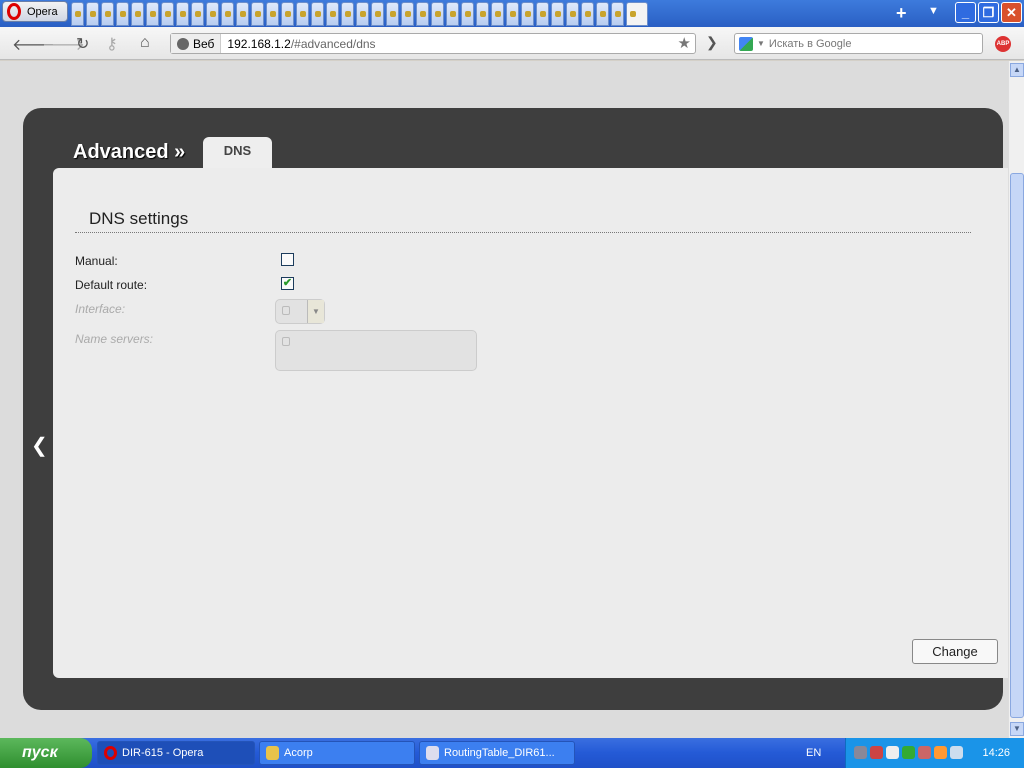 Image resolution: width=1024 pixels, height=768 pixels. Describe the element at coordinates (183, 43) in the screenshot. I see `globe-icon` at that location.